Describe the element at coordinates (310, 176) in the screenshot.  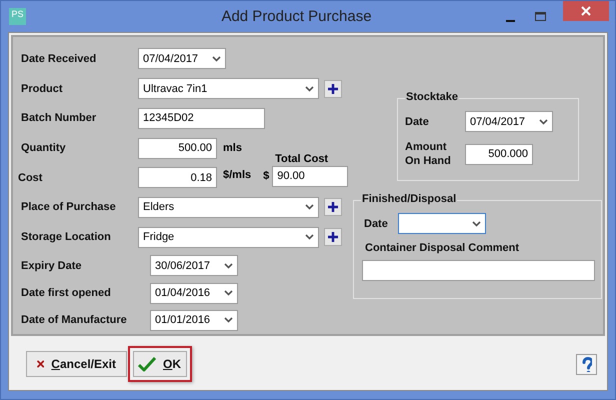
I see `input-field: 90.00` at that location.